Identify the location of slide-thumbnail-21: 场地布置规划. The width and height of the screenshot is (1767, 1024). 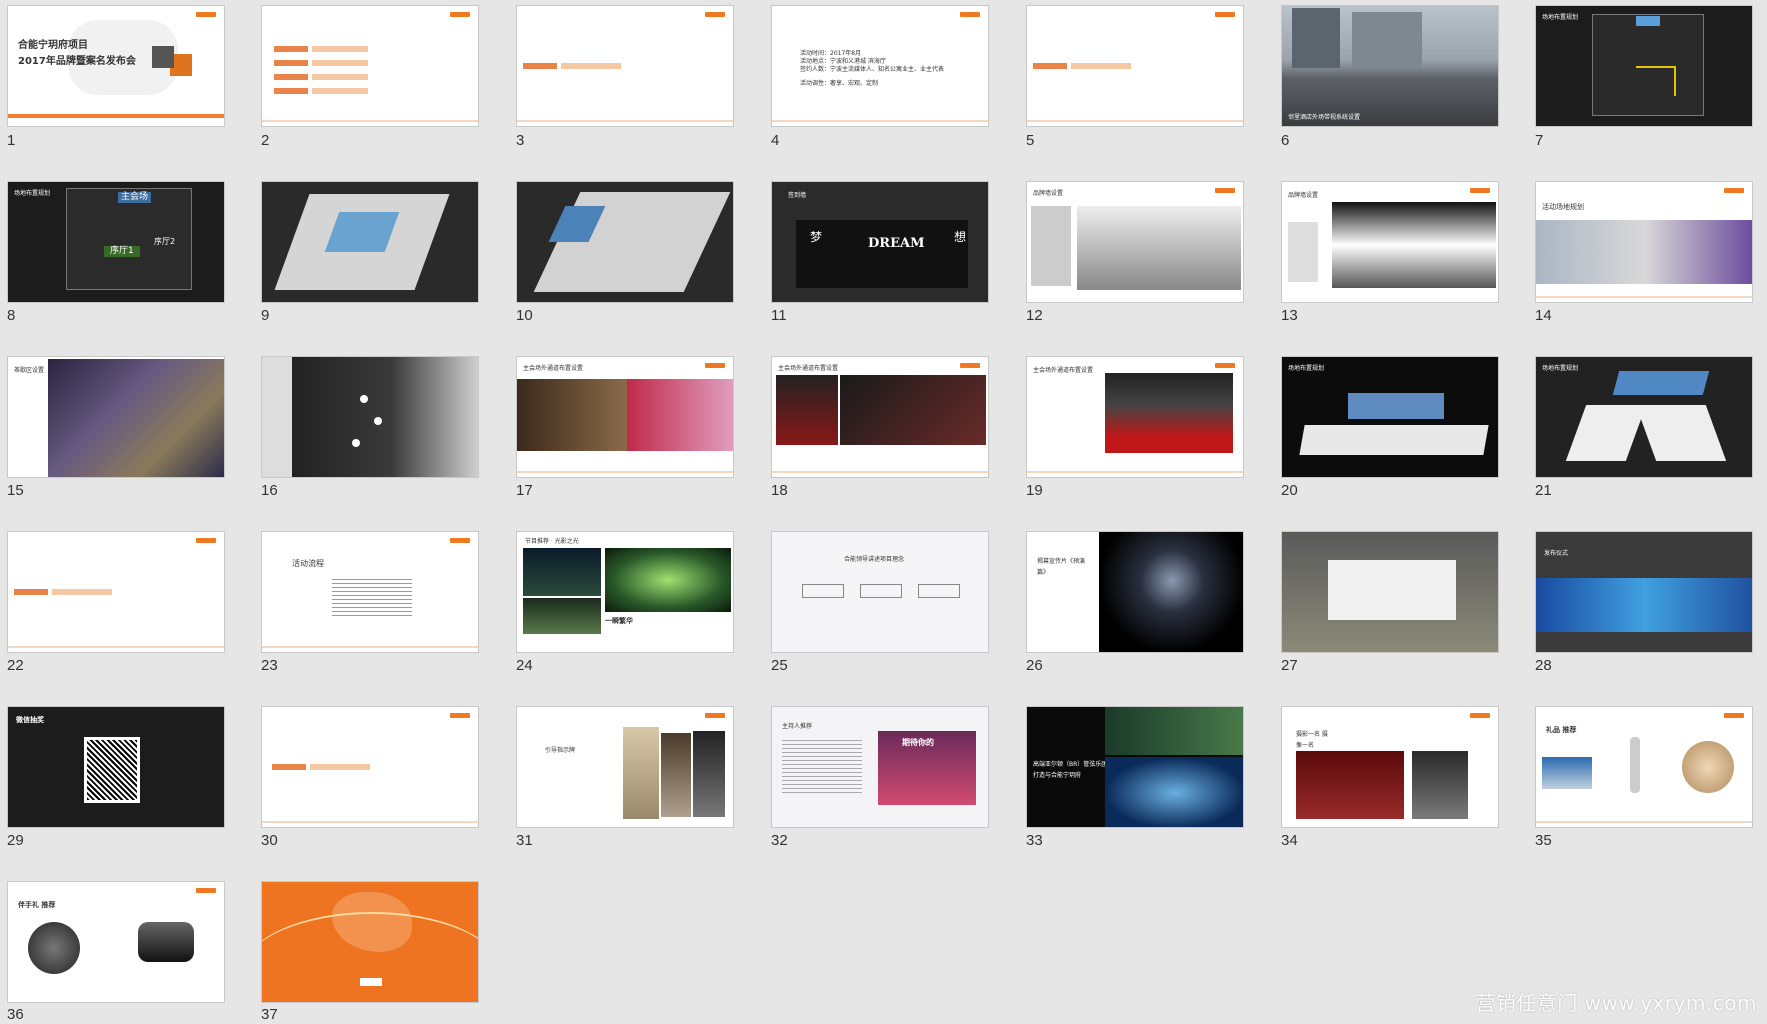
(1644, 417).